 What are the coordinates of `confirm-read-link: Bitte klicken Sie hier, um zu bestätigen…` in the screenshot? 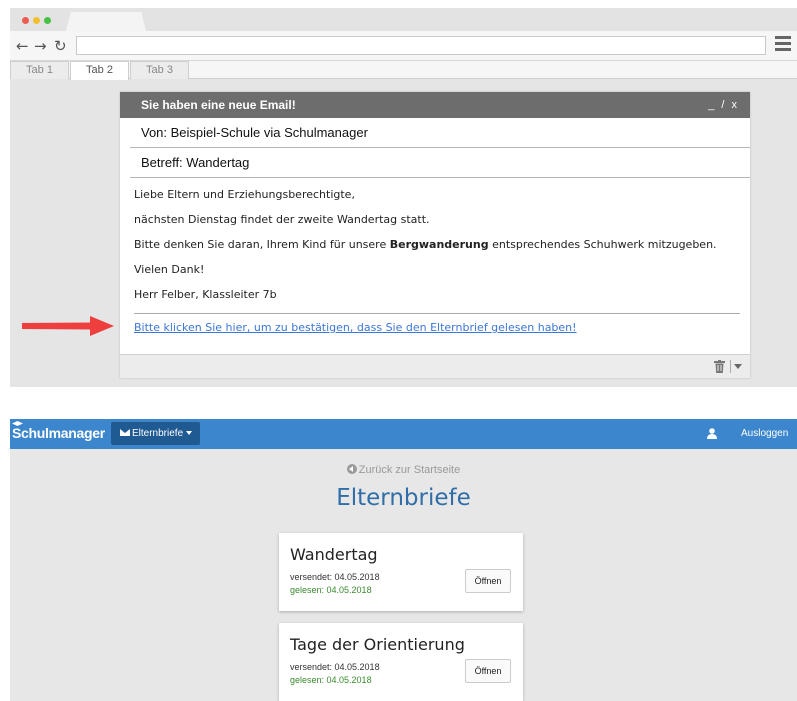 It's located at (442, 327).